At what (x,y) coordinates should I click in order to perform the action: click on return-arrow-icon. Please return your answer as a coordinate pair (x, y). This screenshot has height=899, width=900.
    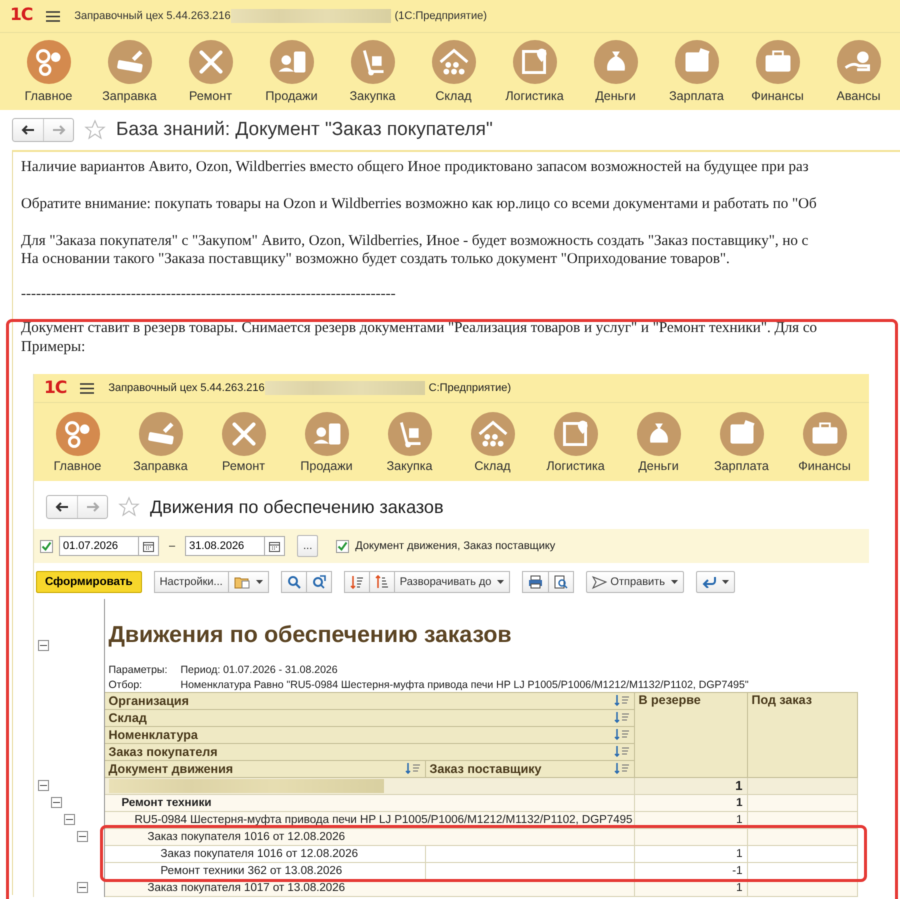
    Looking at the image, I should click on (709, 582).